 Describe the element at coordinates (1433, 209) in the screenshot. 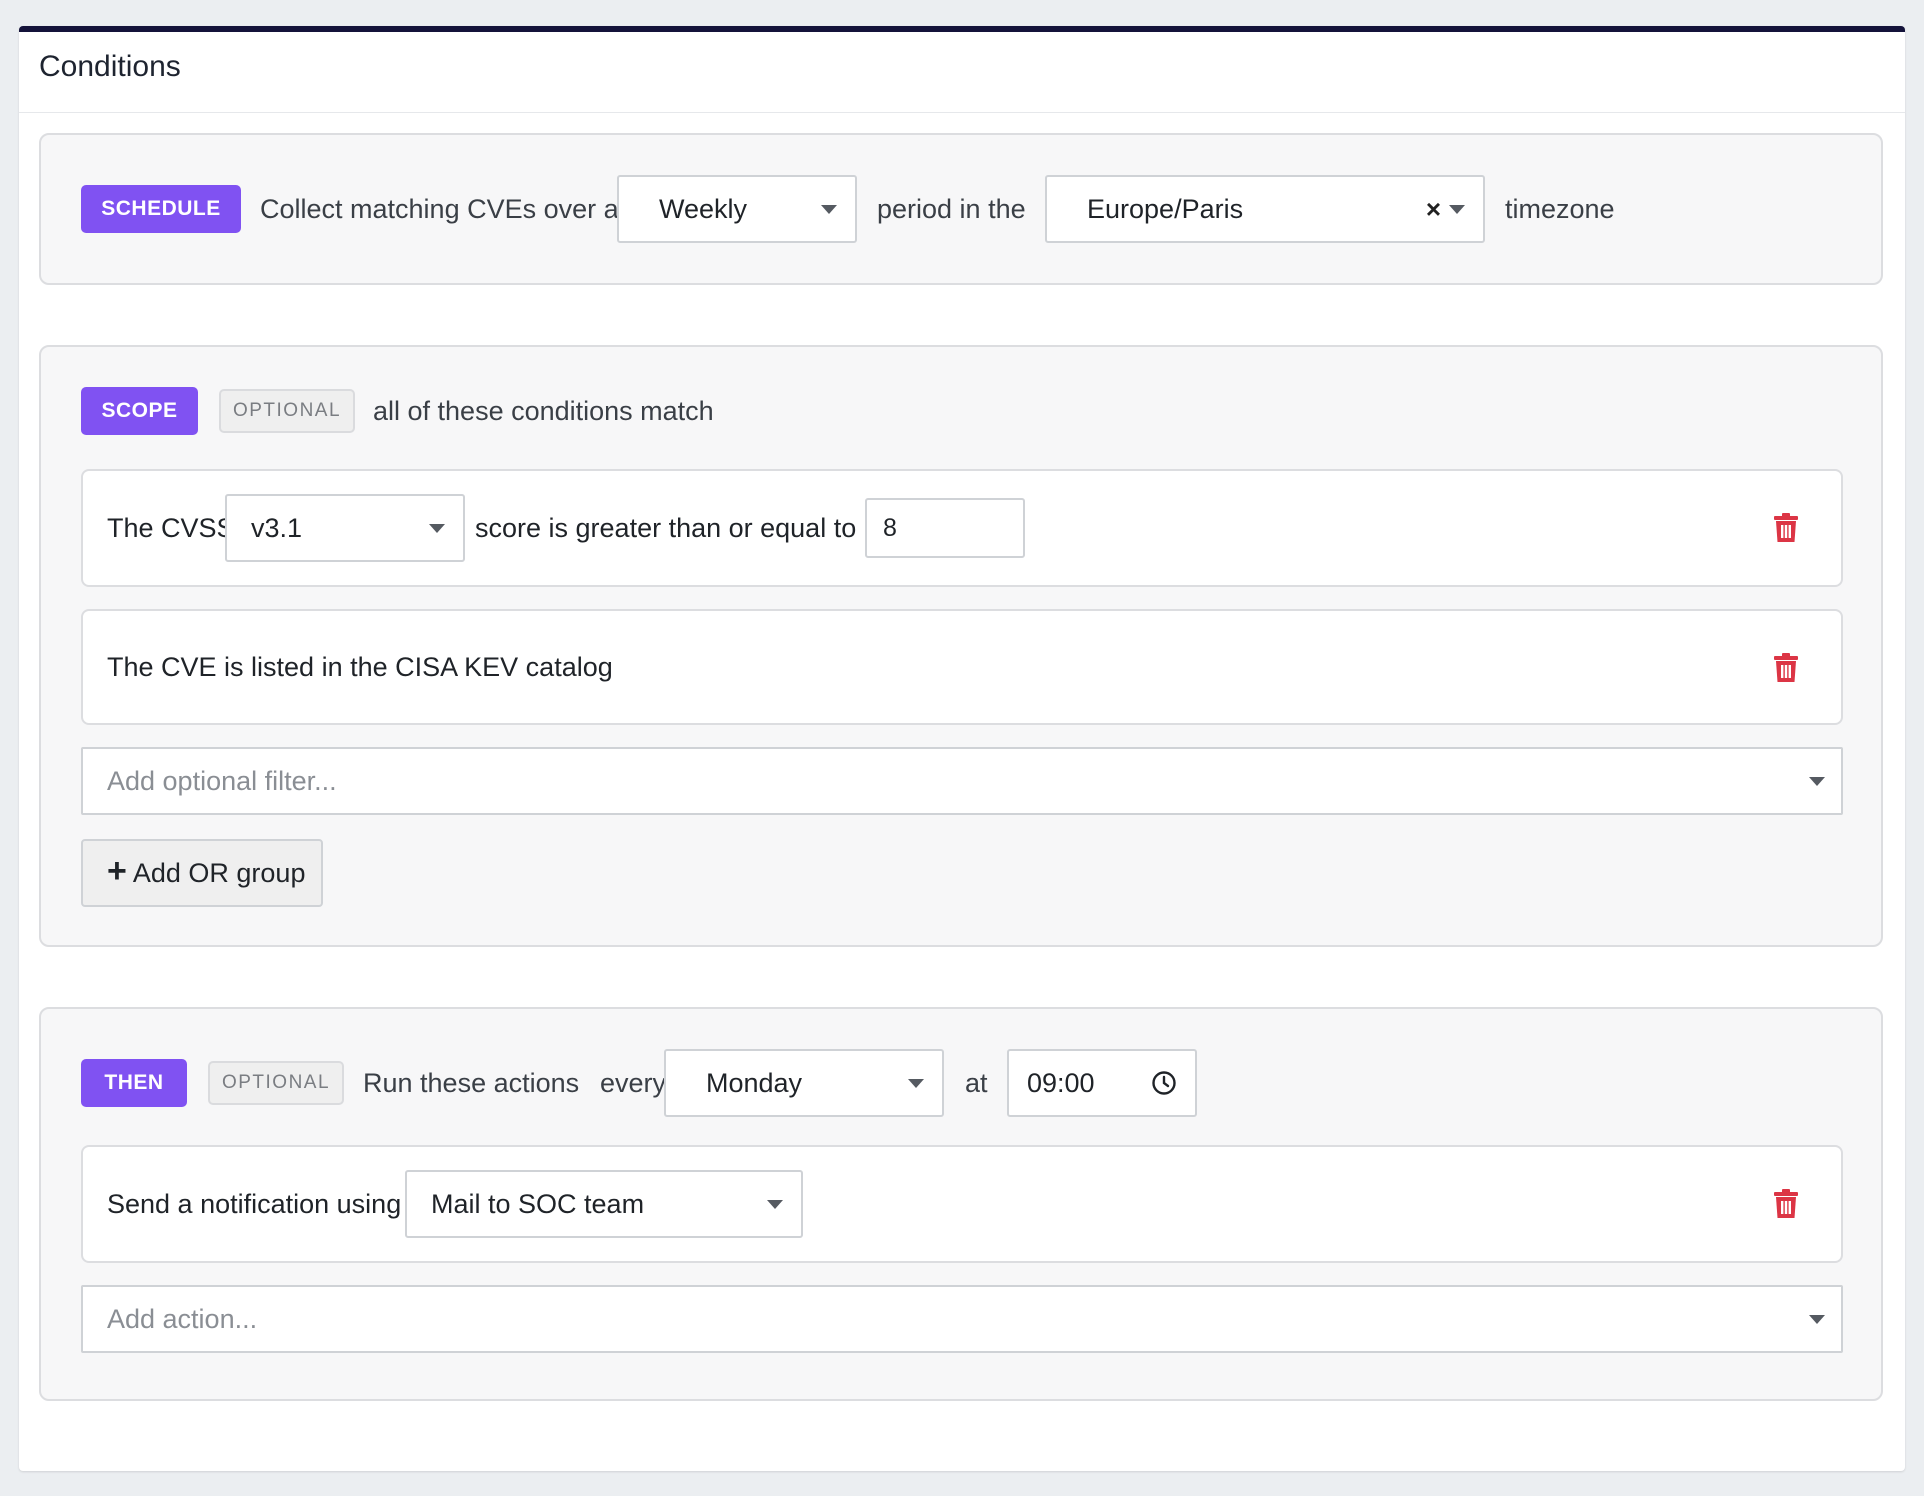

I see `clear-icon: ×` at that location.